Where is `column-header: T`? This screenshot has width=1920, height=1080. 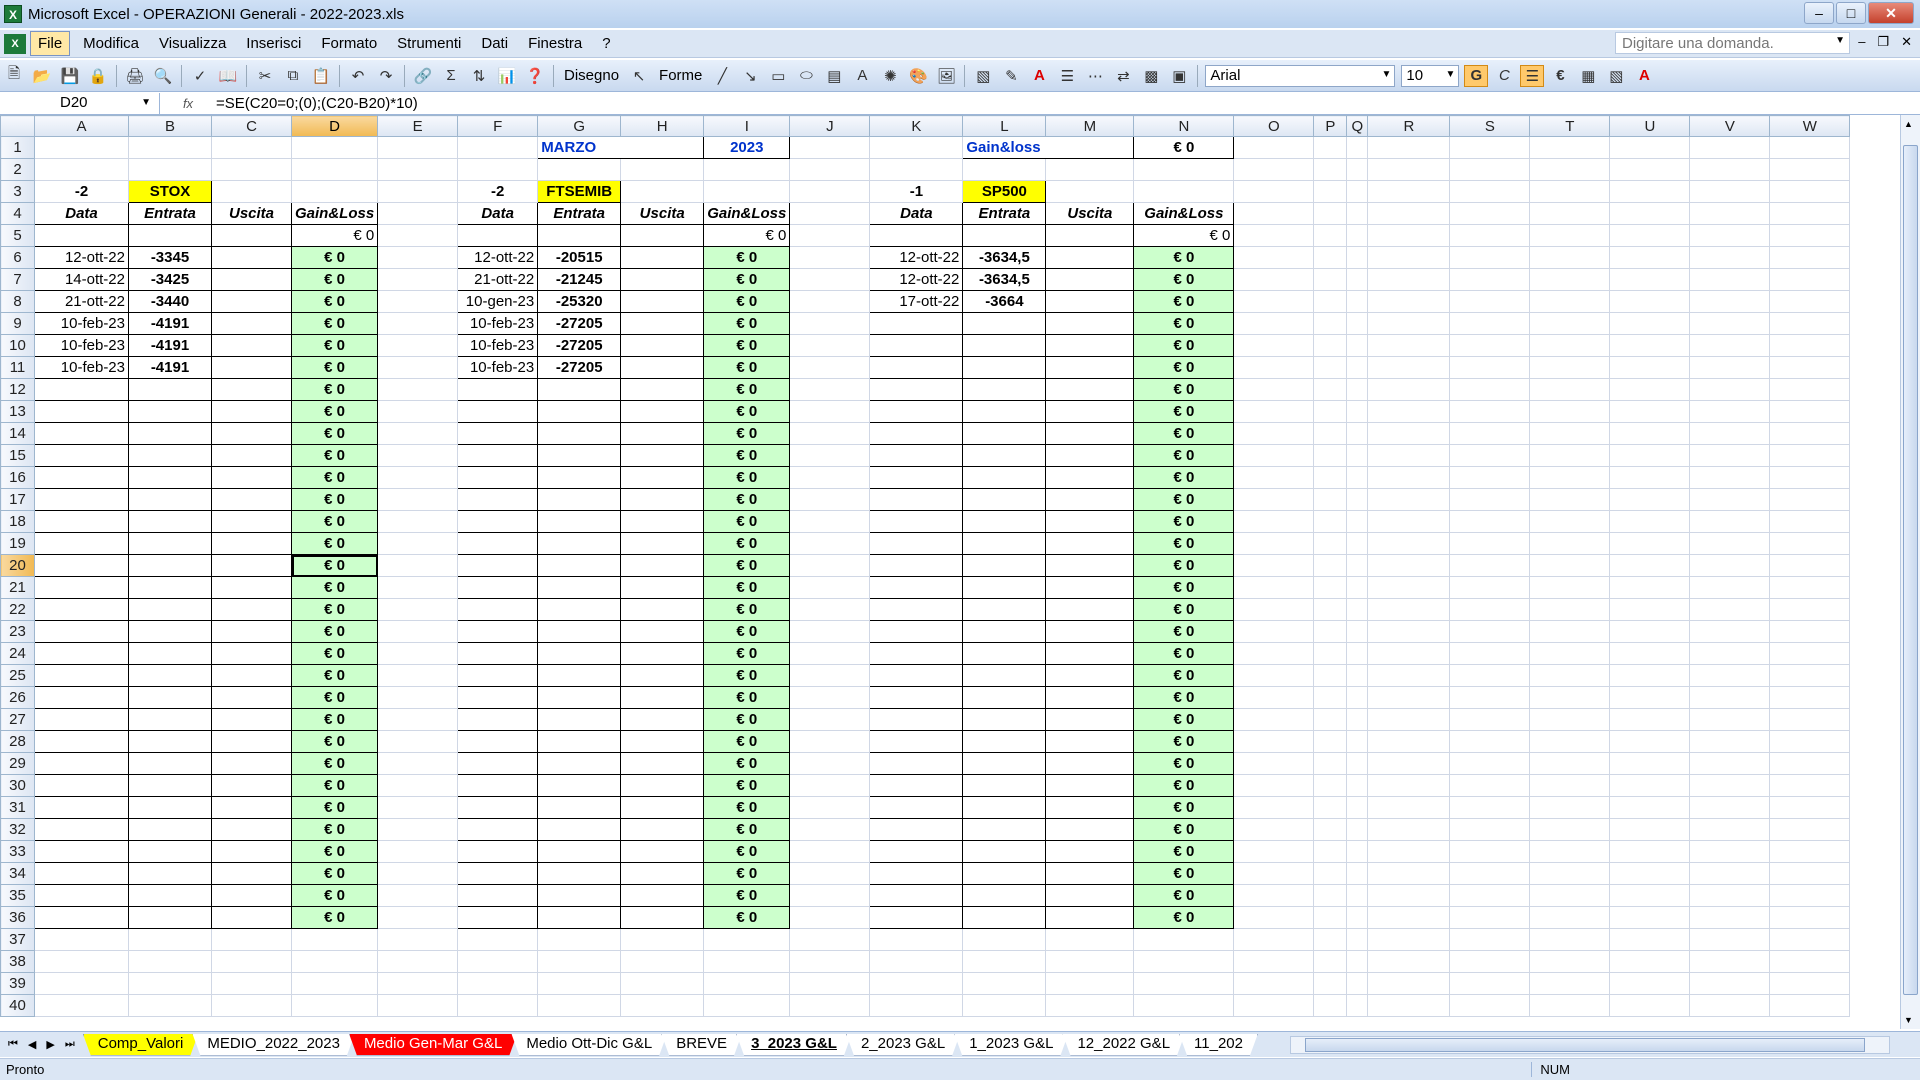
column-header: T is located at coordinates (1570, 126).